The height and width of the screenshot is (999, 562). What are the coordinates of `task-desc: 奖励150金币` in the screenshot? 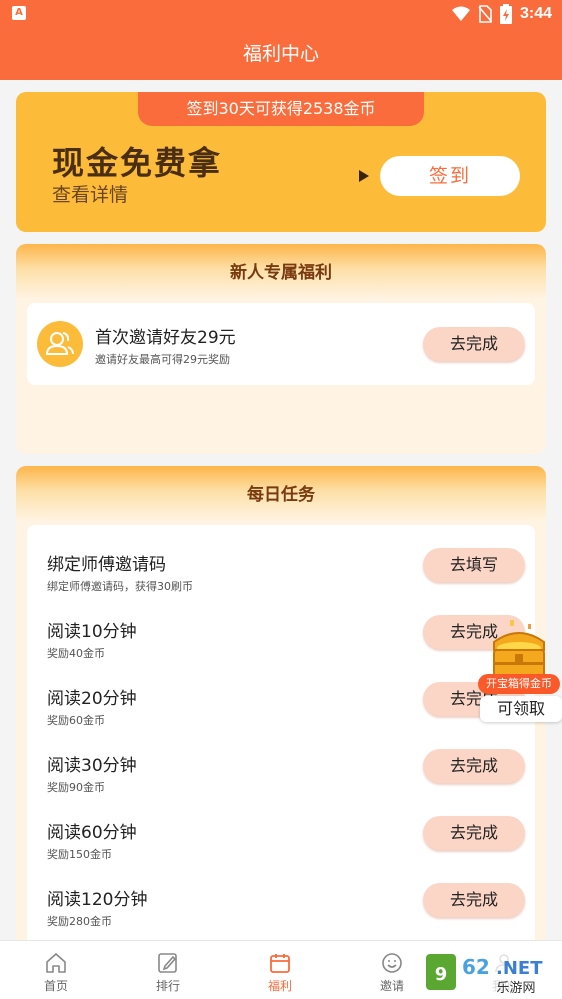 It's located at (79, 854).